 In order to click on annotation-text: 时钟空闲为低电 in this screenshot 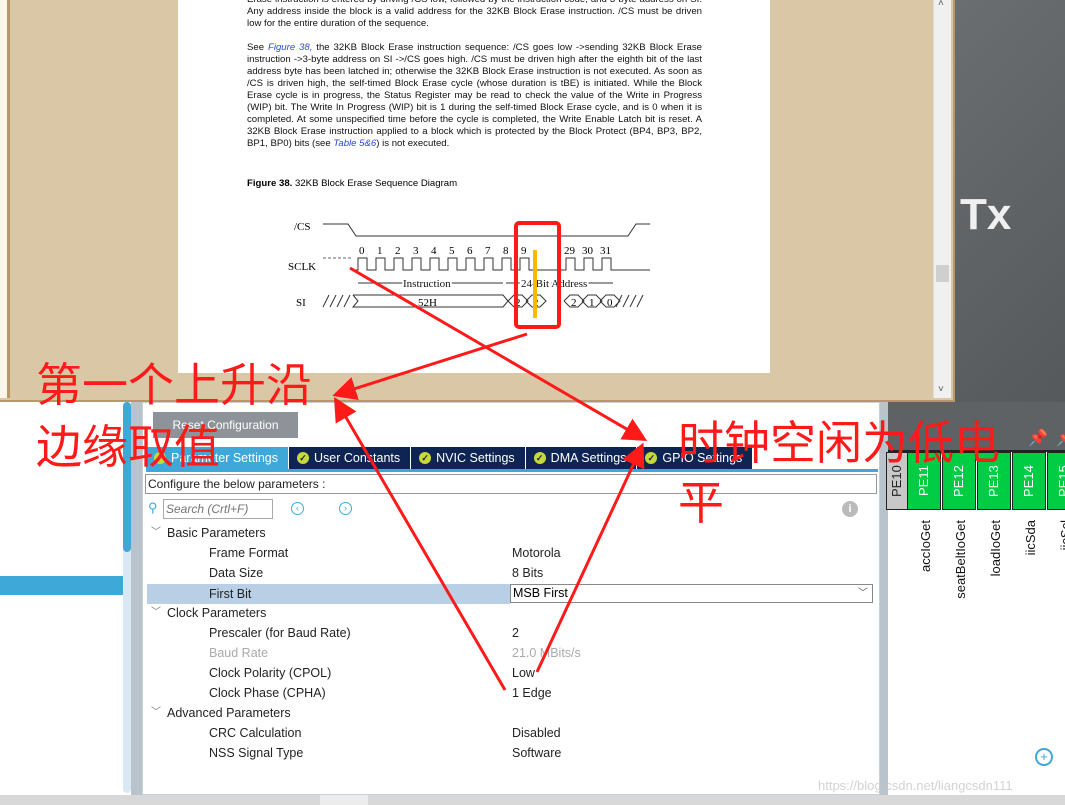, I will do `click(839, 443)`.